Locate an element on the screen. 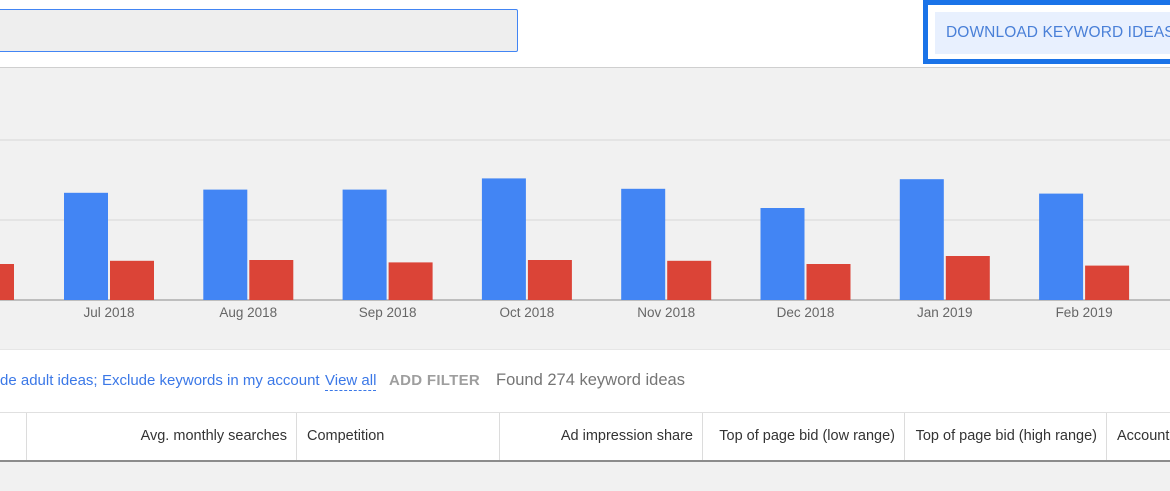 The height and width of the screenshot is (491, 1170). x-tick-label-2: Sep 2018 is located at coordinates (388, 312).